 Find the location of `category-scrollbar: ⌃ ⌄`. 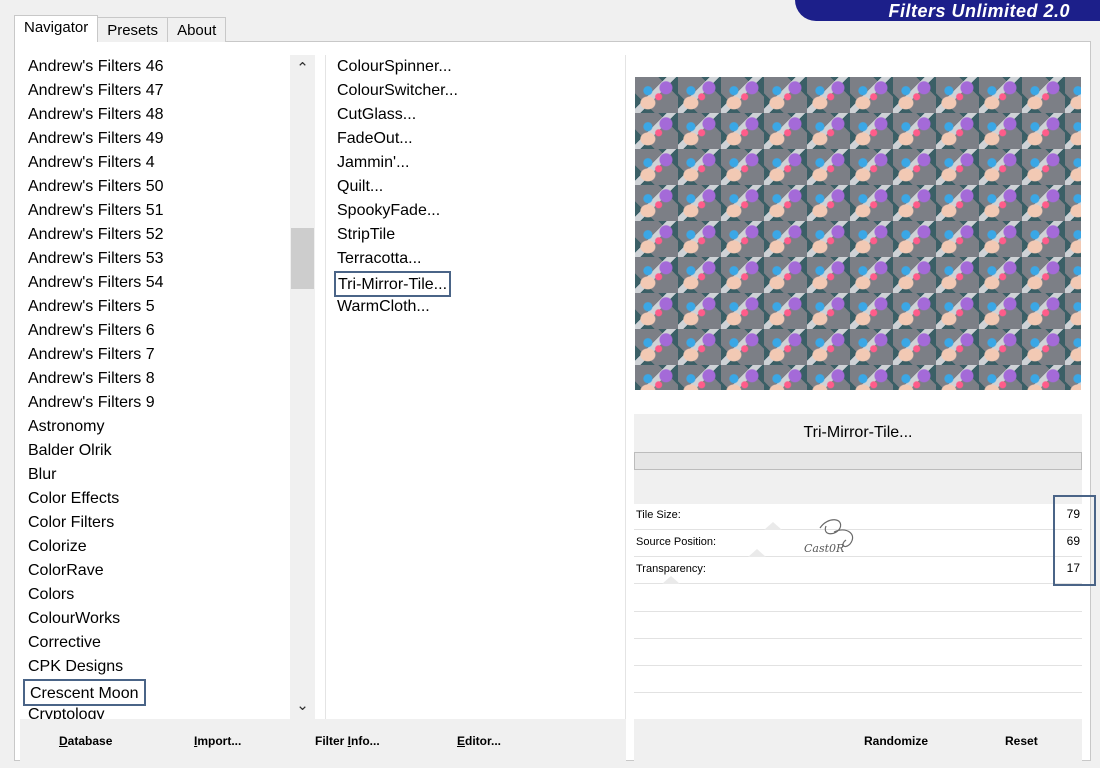

category-scrollbar: ⌃ ⌄ is located at coordinates (302, 387).